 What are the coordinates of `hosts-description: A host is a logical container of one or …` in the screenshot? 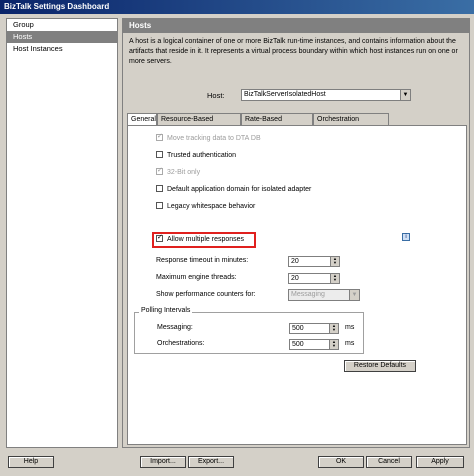 It's located at (293, 51).